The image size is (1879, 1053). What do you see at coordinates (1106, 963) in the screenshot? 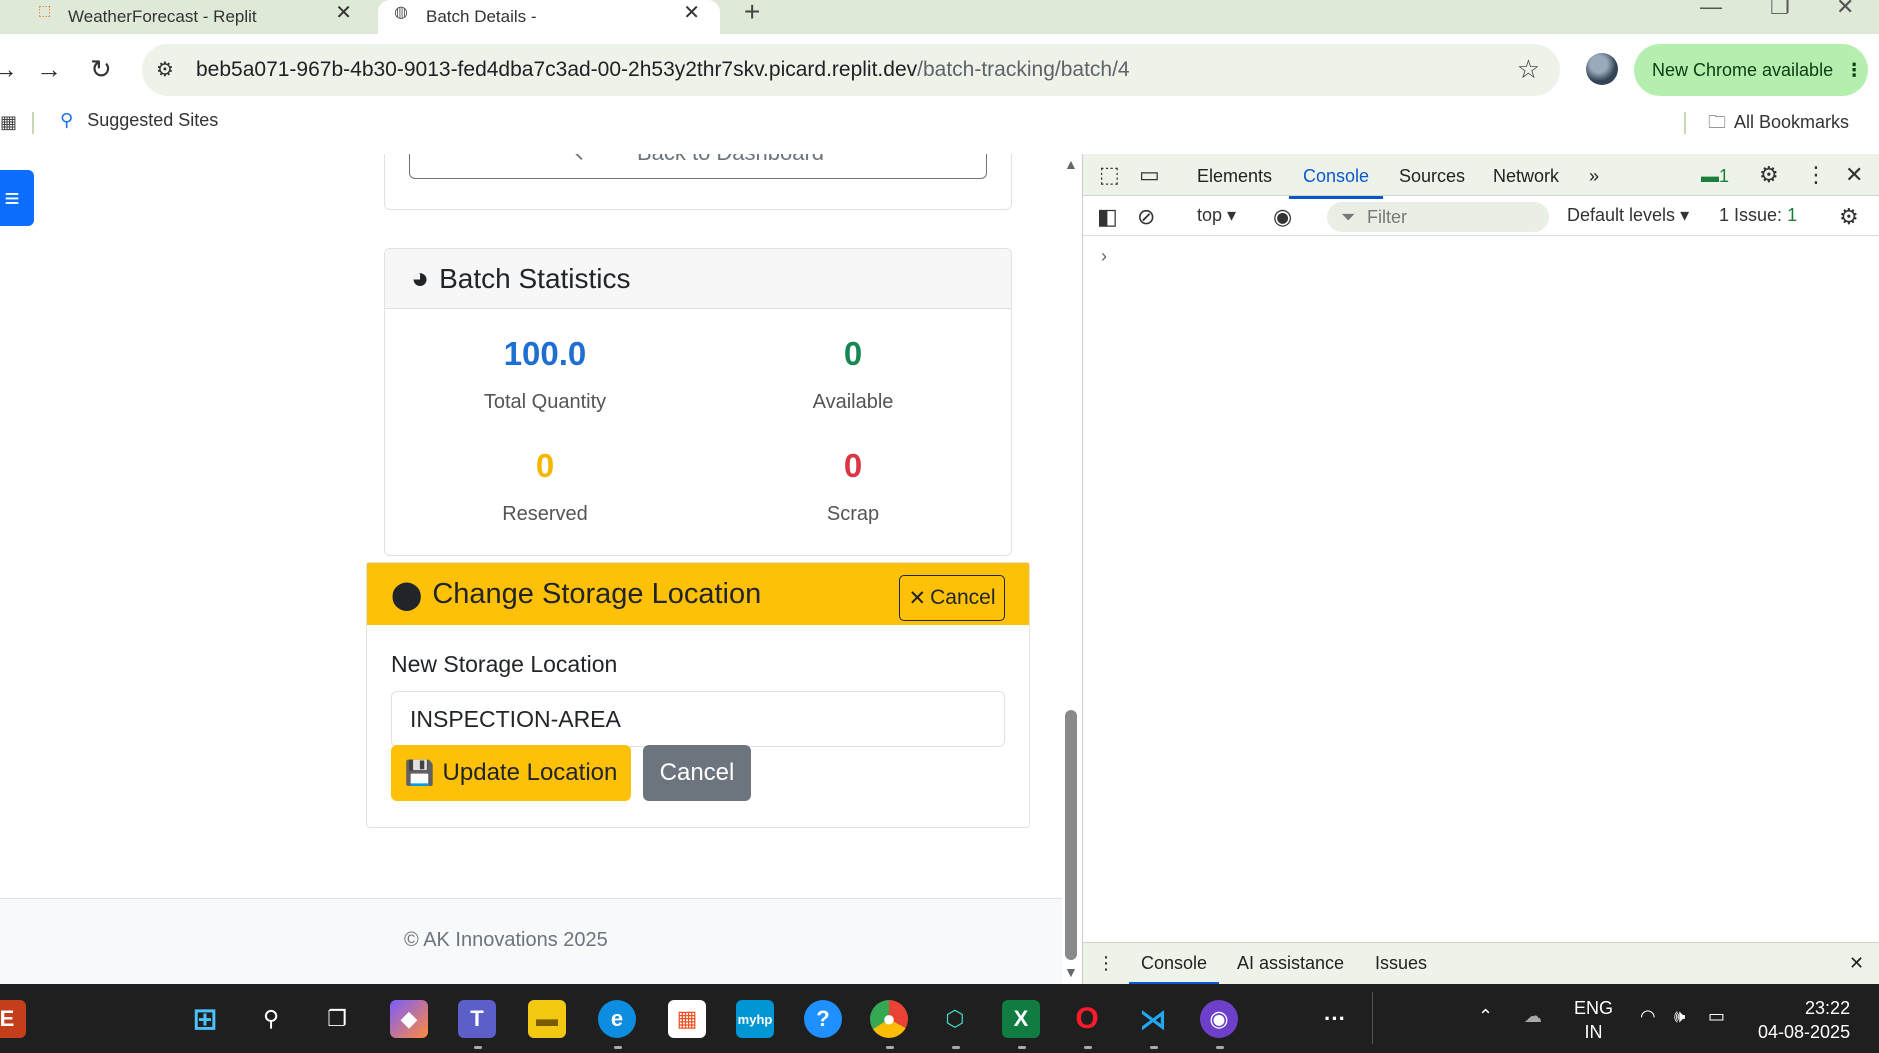
I see `drawer-menu-icon: ⋮` at bounding box center [1106, 963].